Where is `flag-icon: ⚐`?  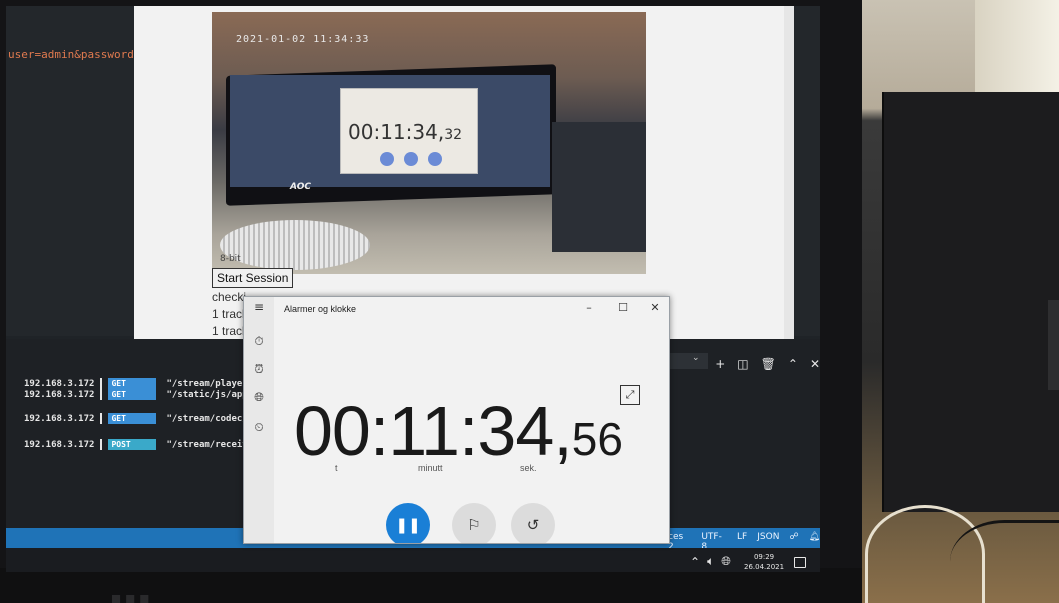
flag-icon: ⚐ is located at coordinates (474, 525).